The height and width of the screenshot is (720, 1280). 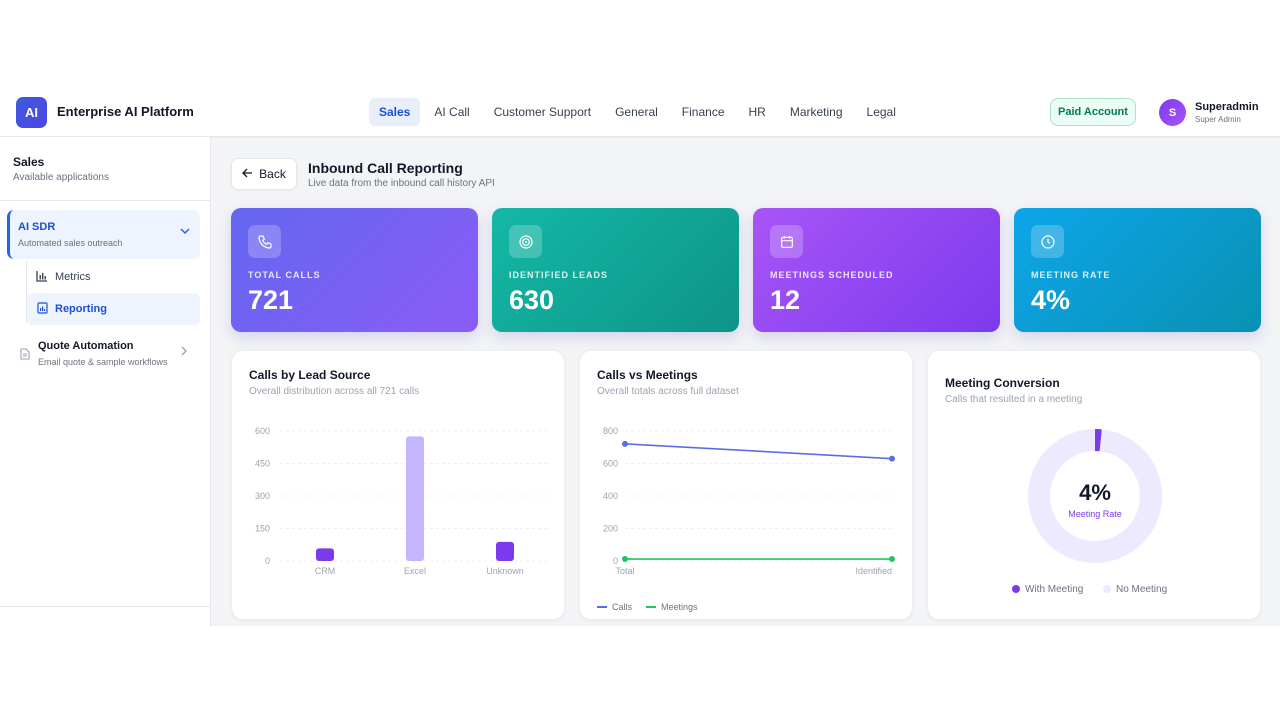 I want to click on kpi-label: MEETINGS SCHEDULED, so click(x=832, y=275).